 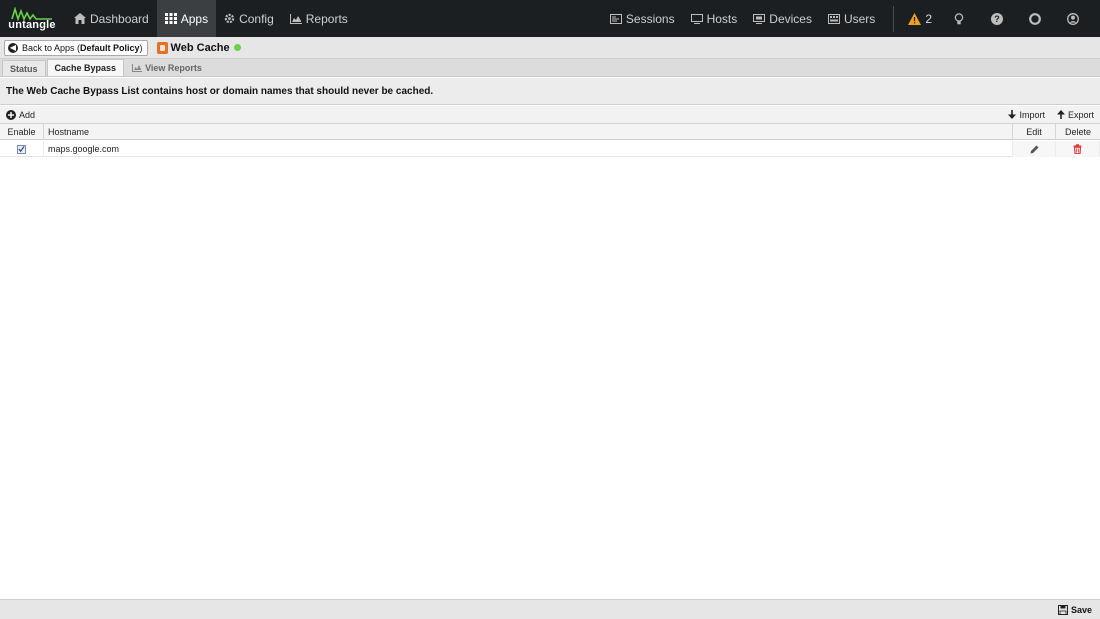 What do you see at coordinates (759, 18) in the screenshot?
I see `devices-icon` at bounding box center [759, 18].